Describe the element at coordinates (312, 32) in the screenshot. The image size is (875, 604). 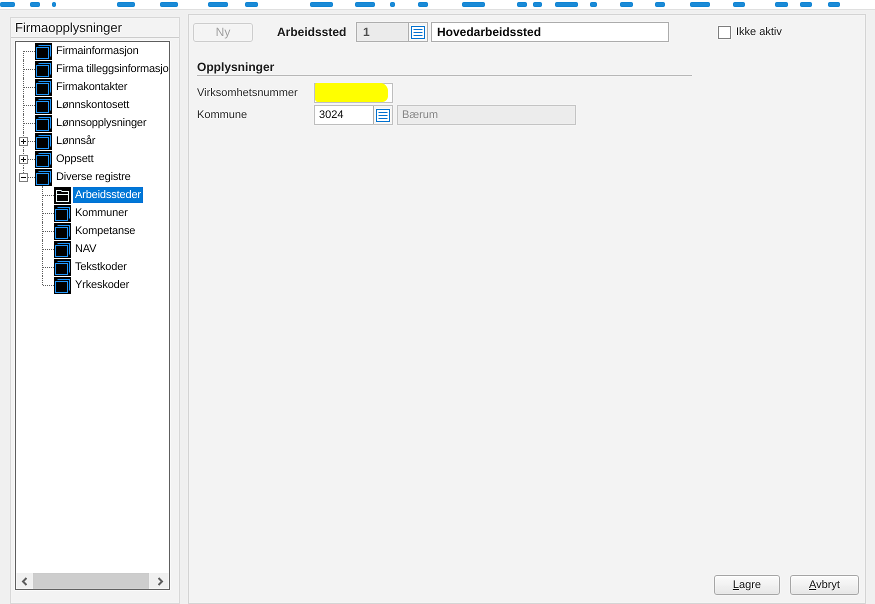
I see `field-label: Arbeidssted` at that location.